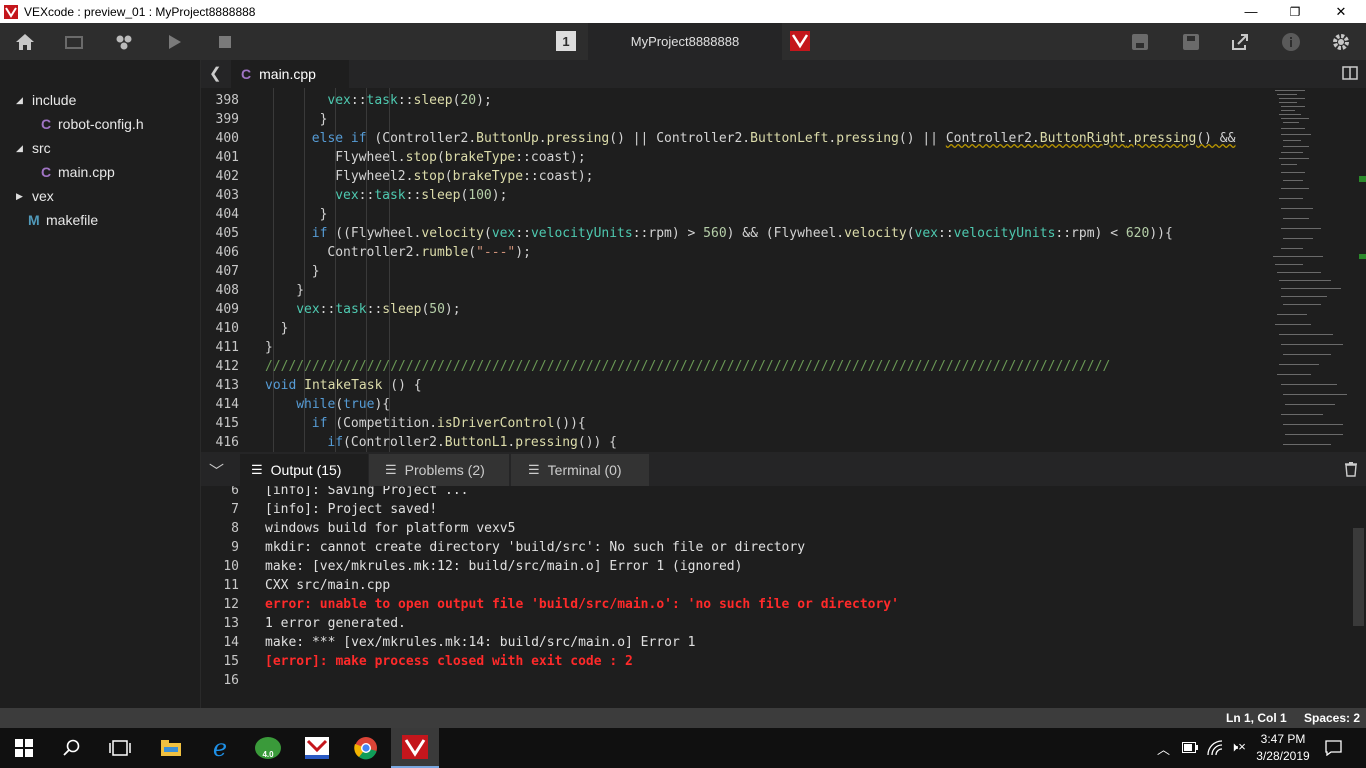 The image size is (1366, 768). I want to click on wifi-icon, so click(1215, 748).